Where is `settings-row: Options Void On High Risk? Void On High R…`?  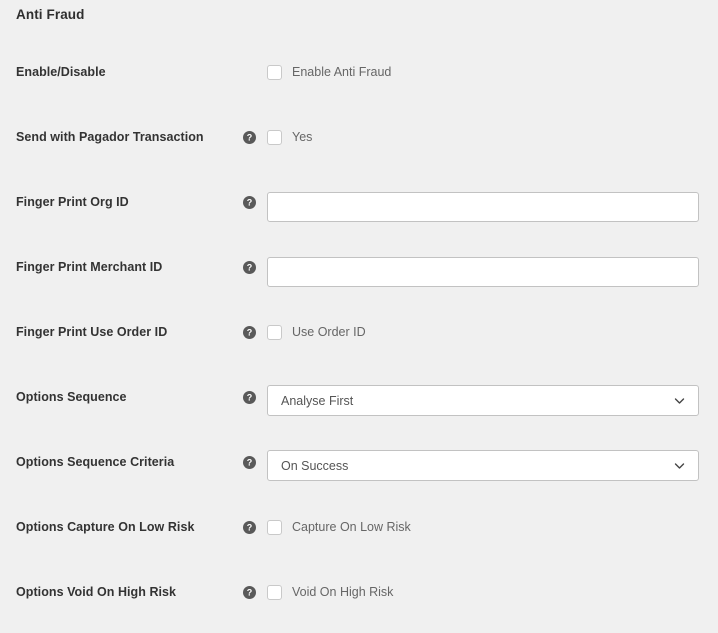
settings-row: Options Void On High Risk? Void On High R… is located at coordinates (359, 602).